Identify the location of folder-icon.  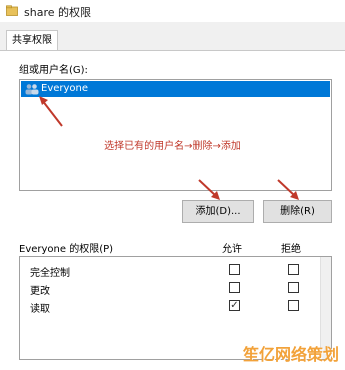
(12, 10).